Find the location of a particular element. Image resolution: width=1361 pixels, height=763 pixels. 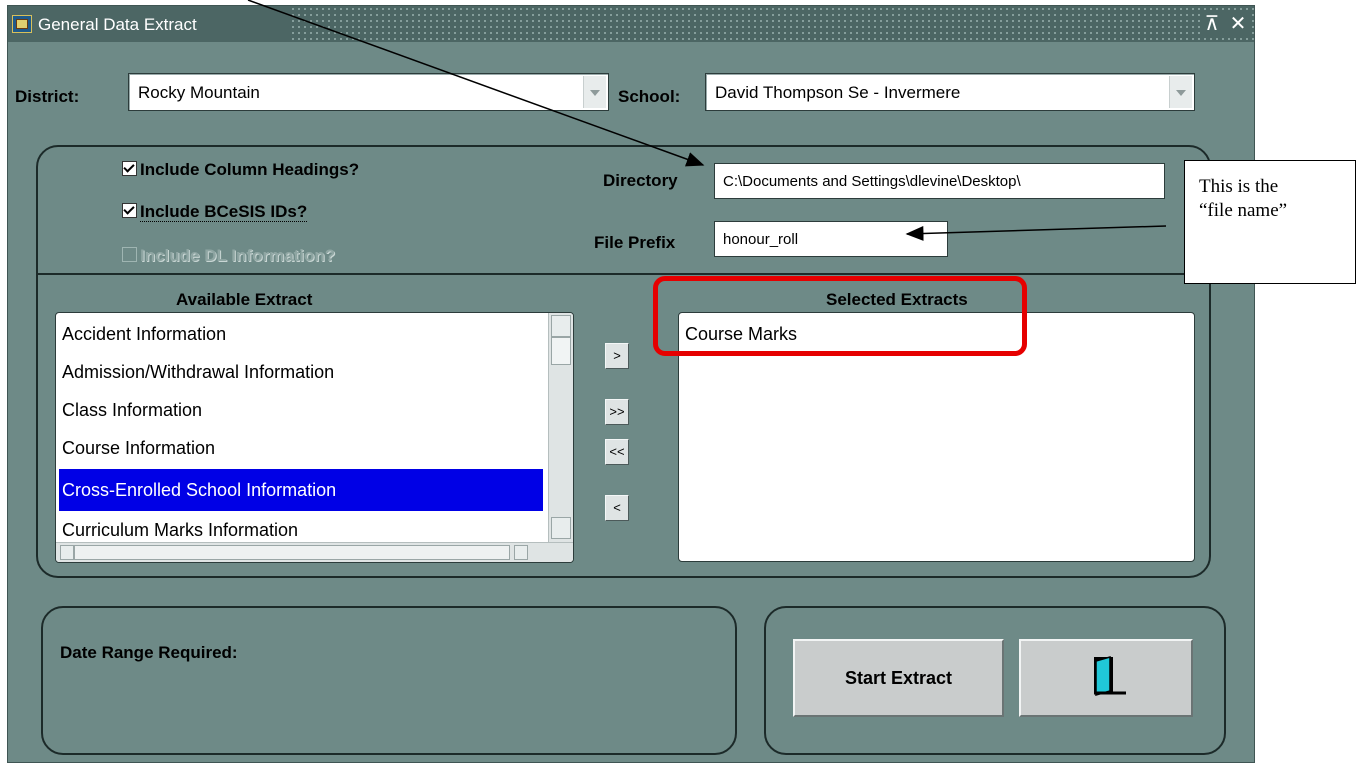

file-name-arrow is located at coordinates (1036, 233).